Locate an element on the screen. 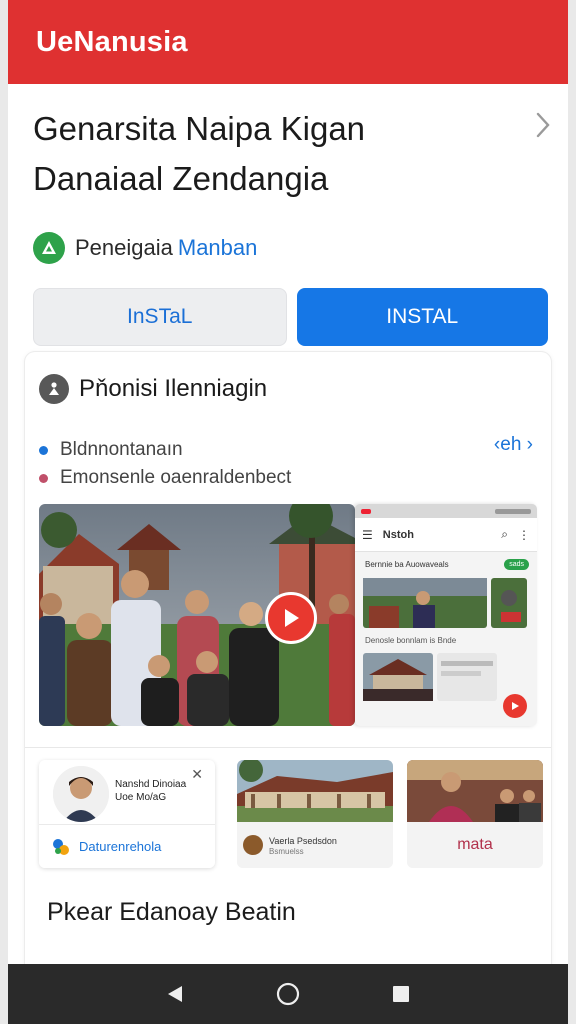 Image resolution: width=576 pixels, height=1024 pixels. media-tile-title: Vaerla Psedsdon is located at coordinates (303, 840).